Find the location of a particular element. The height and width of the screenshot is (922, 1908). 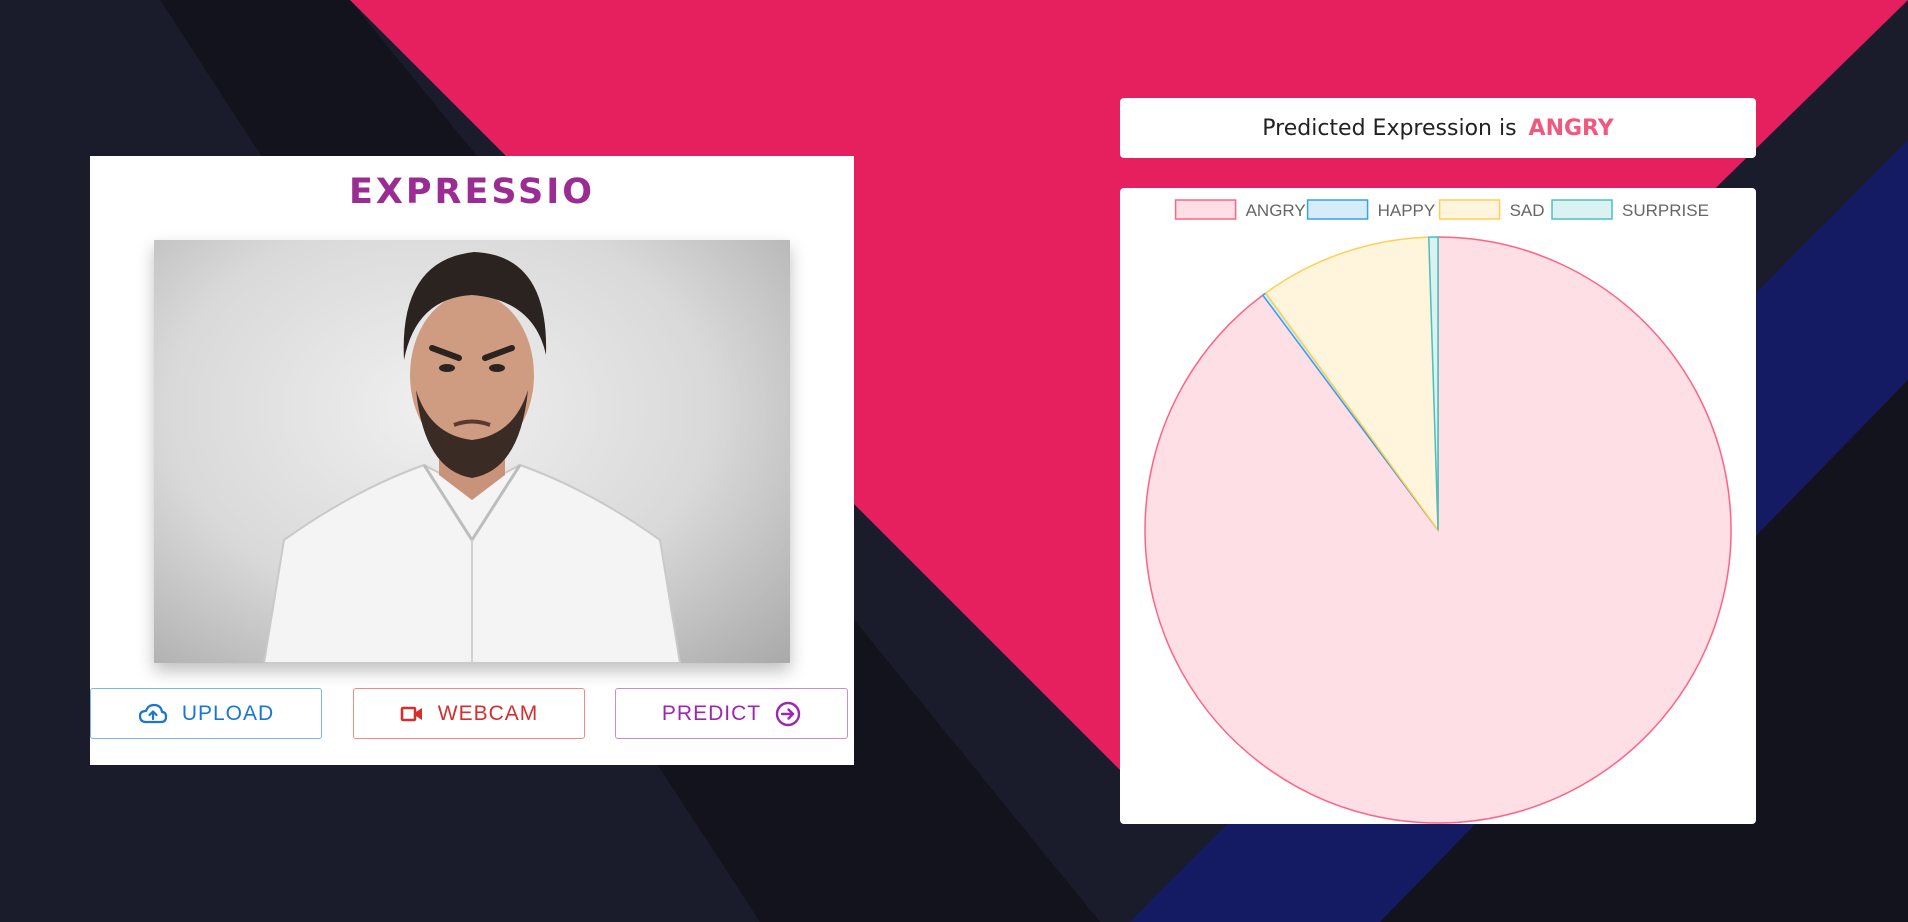

webcam-button: WEBCAM is located at coordinates (469, 713).